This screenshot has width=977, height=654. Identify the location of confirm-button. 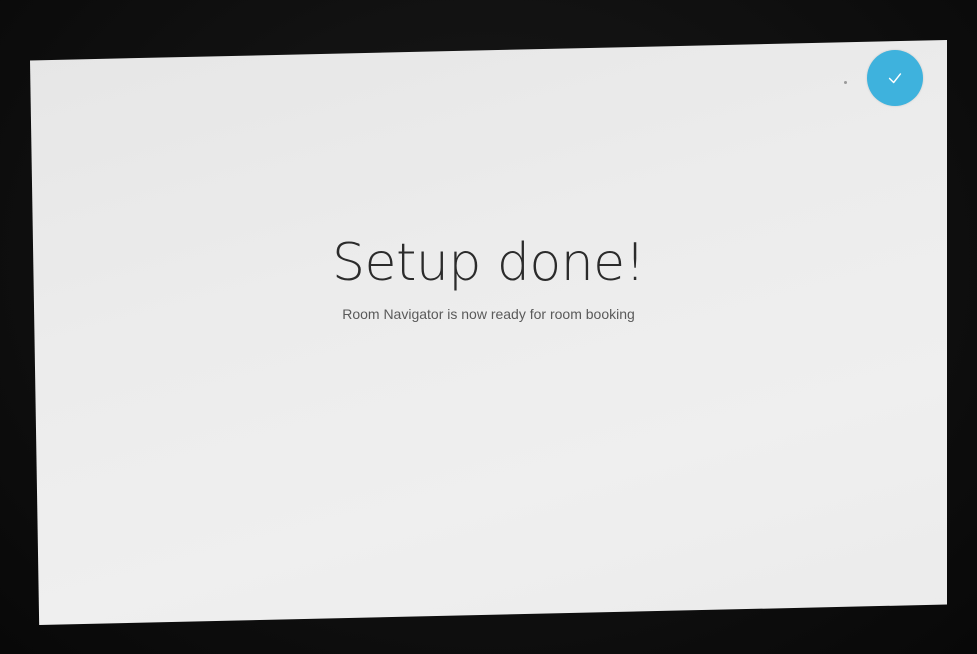
(895, 78).